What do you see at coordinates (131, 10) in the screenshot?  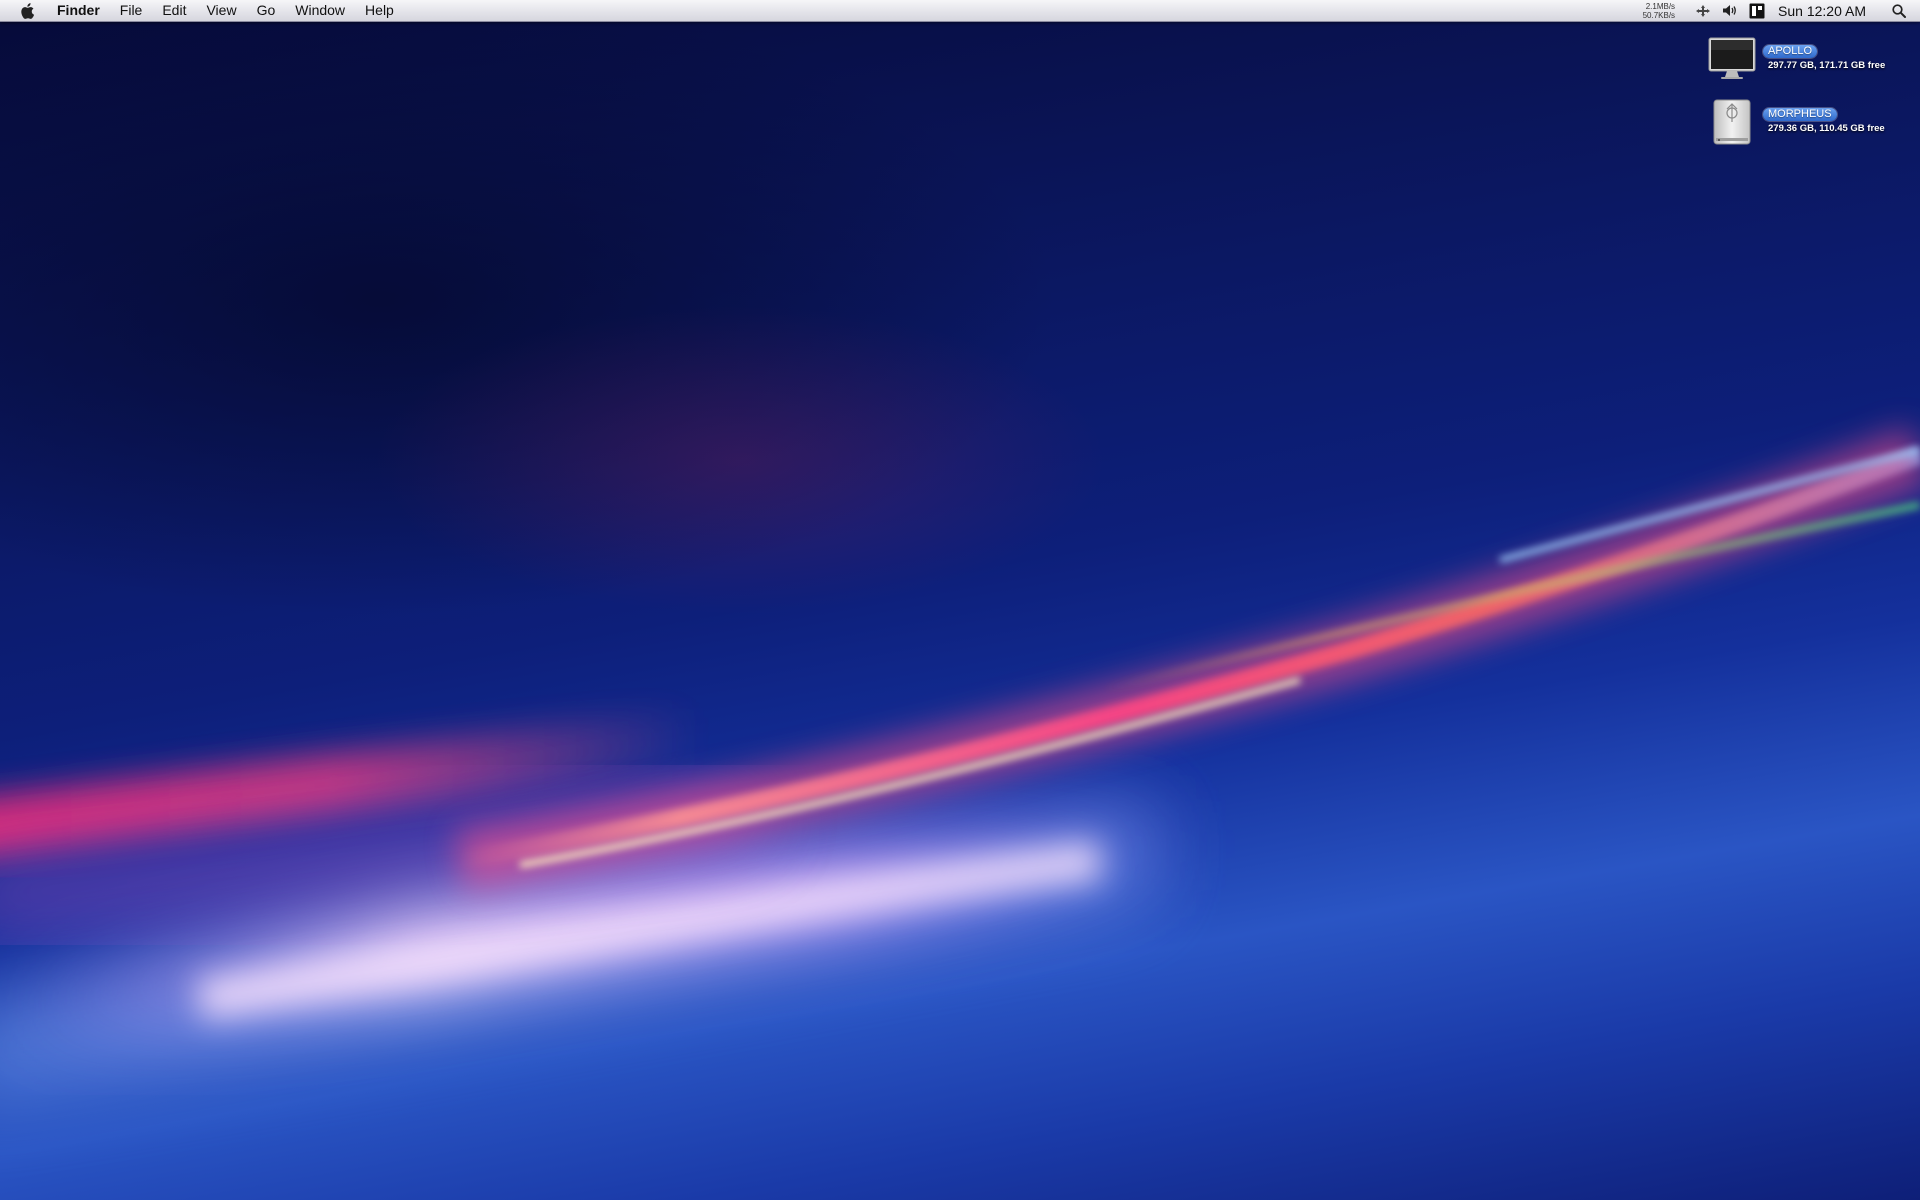 I see `menu-file: File` at bounding box center [131, 10].